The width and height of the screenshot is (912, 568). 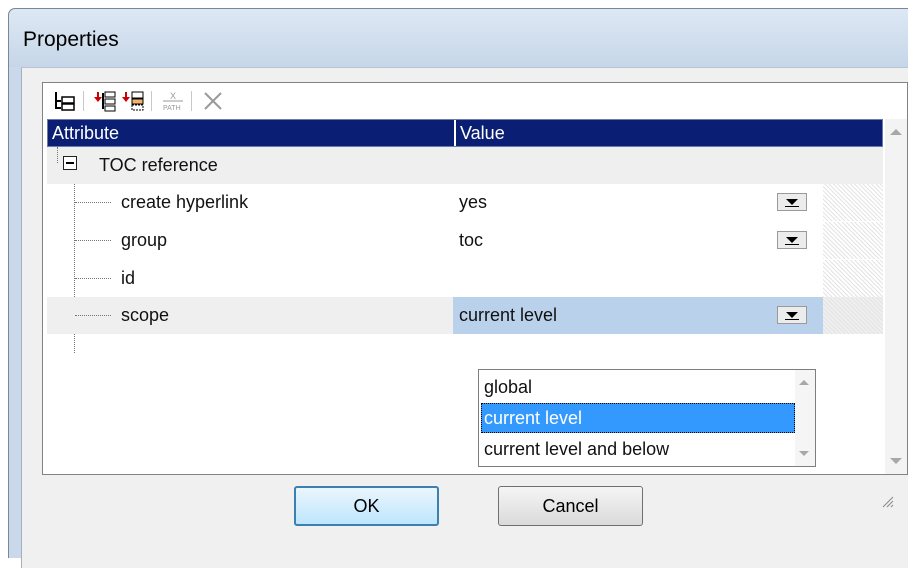 I want to click on collapse-icon, so click(x=70, y=163).